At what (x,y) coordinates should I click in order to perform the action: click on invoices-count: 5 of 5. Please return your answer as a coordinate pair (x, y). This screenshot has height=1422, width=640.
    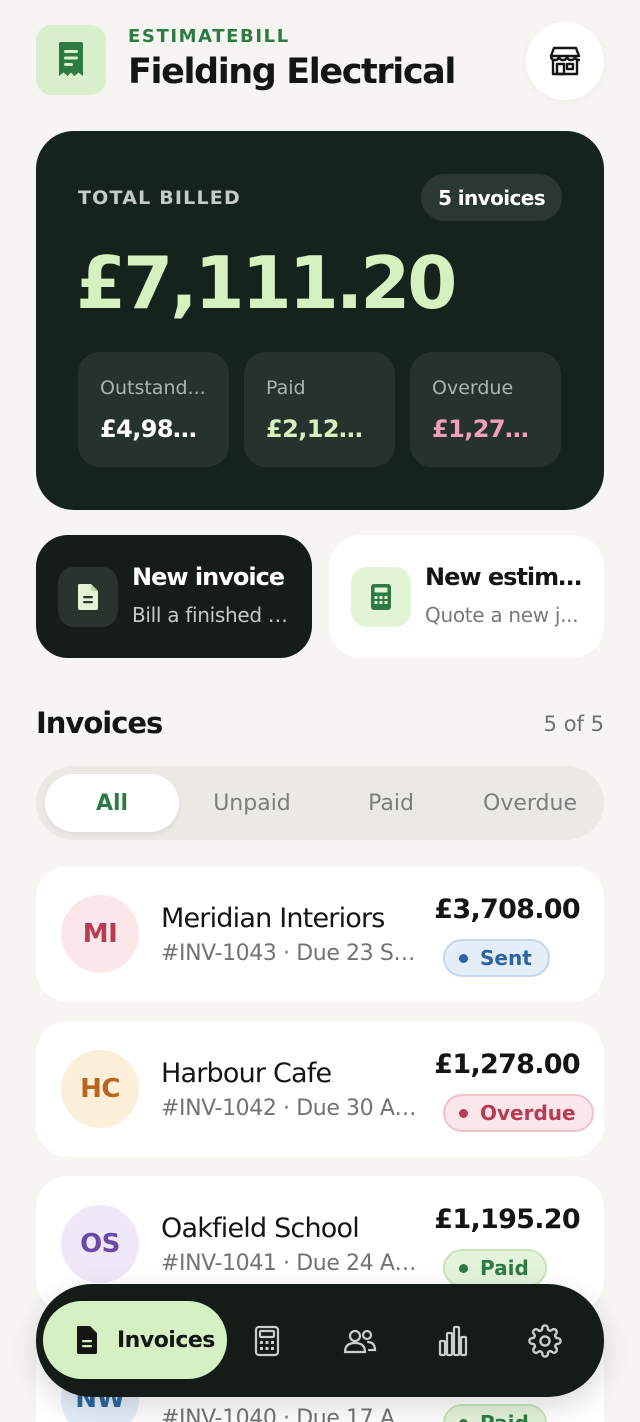
    Looking at the image, I should click on (573, 724).